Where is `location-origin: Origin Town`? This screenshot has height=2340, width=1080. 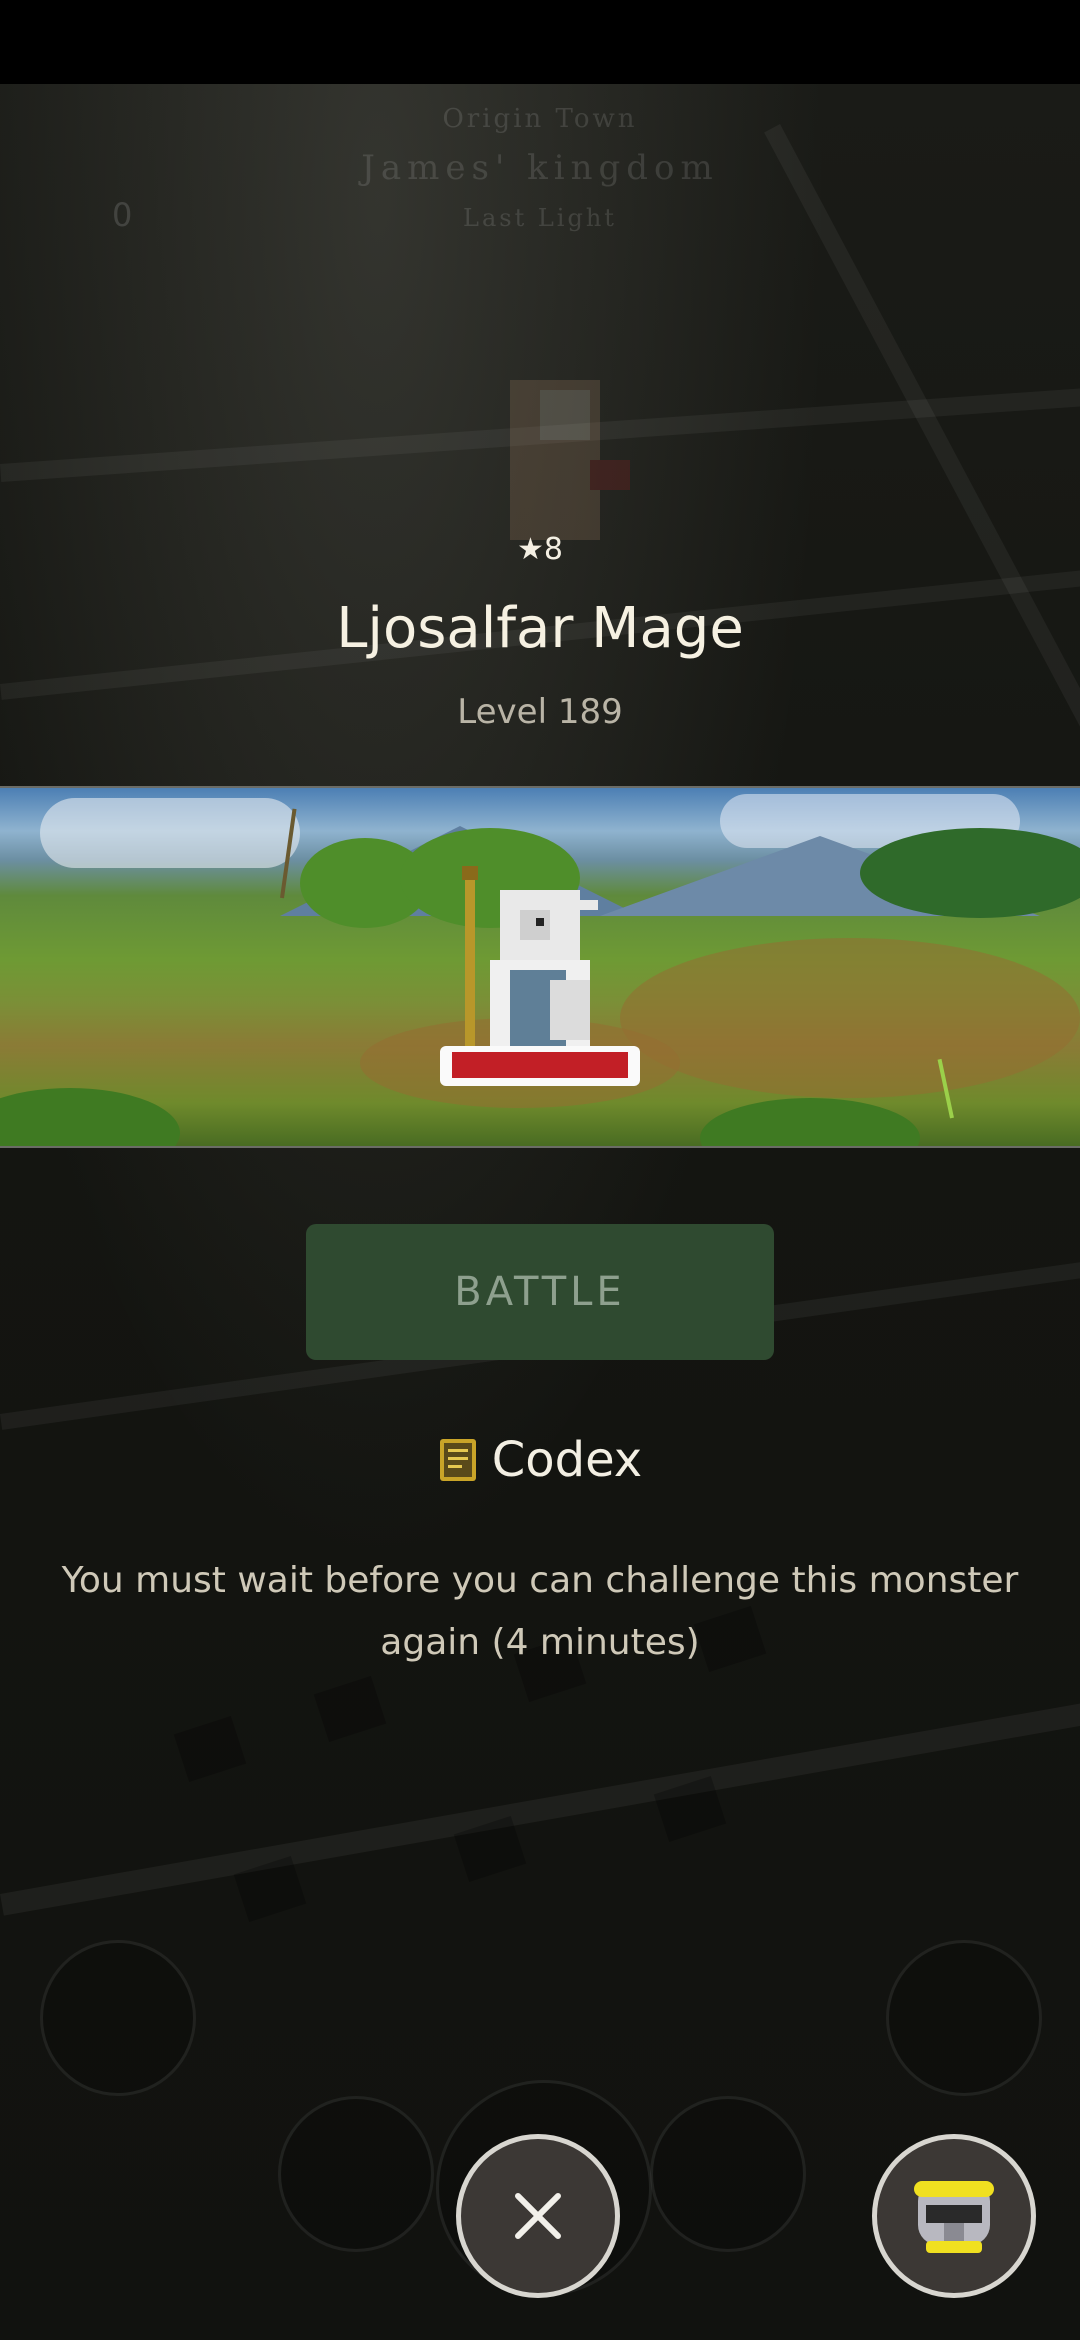
location-origin: Origin Town is located at coordinates (540, 119).